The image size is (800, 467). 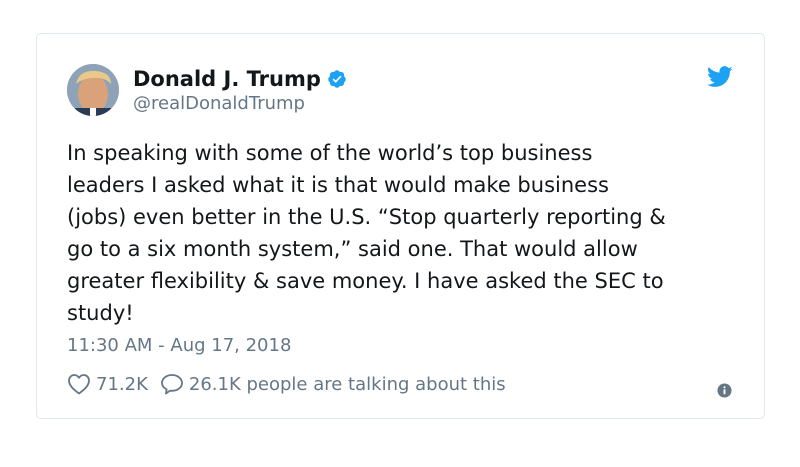 What do you see at coordinates (93, 90) in the screenshot?
I see `avatar` at bounding box center [93, 90].